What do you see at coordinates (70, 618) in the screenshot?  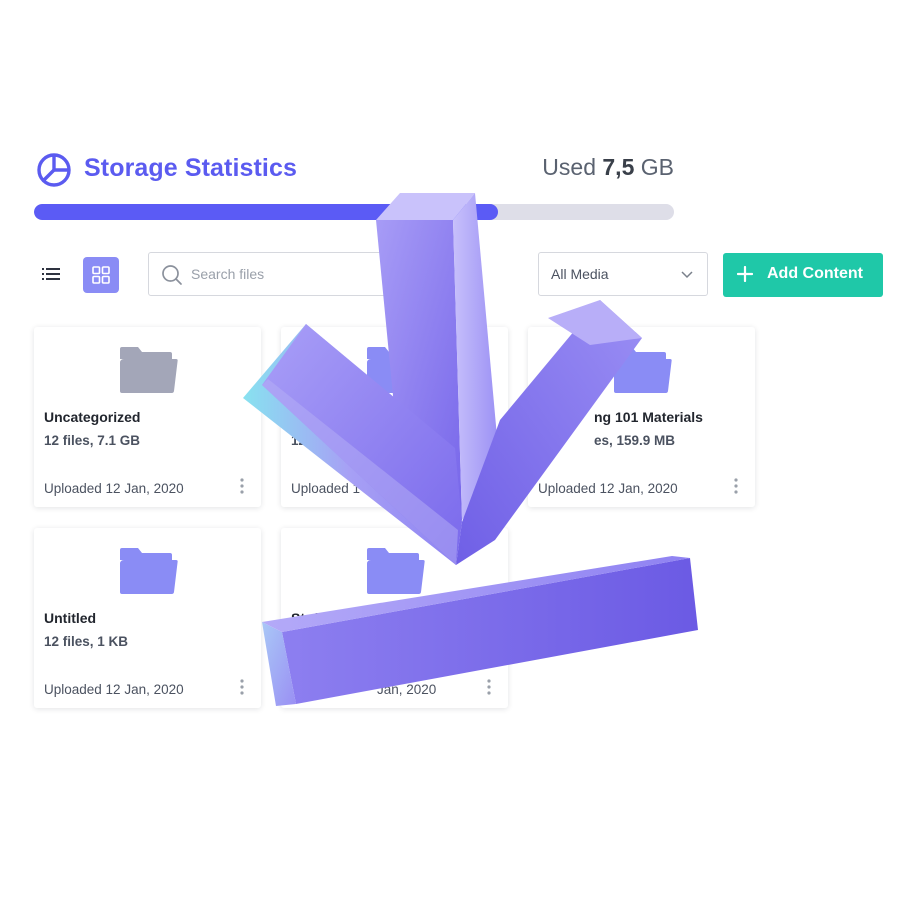 I see `folder-name: Untitled` at bounding box center [70, 618].